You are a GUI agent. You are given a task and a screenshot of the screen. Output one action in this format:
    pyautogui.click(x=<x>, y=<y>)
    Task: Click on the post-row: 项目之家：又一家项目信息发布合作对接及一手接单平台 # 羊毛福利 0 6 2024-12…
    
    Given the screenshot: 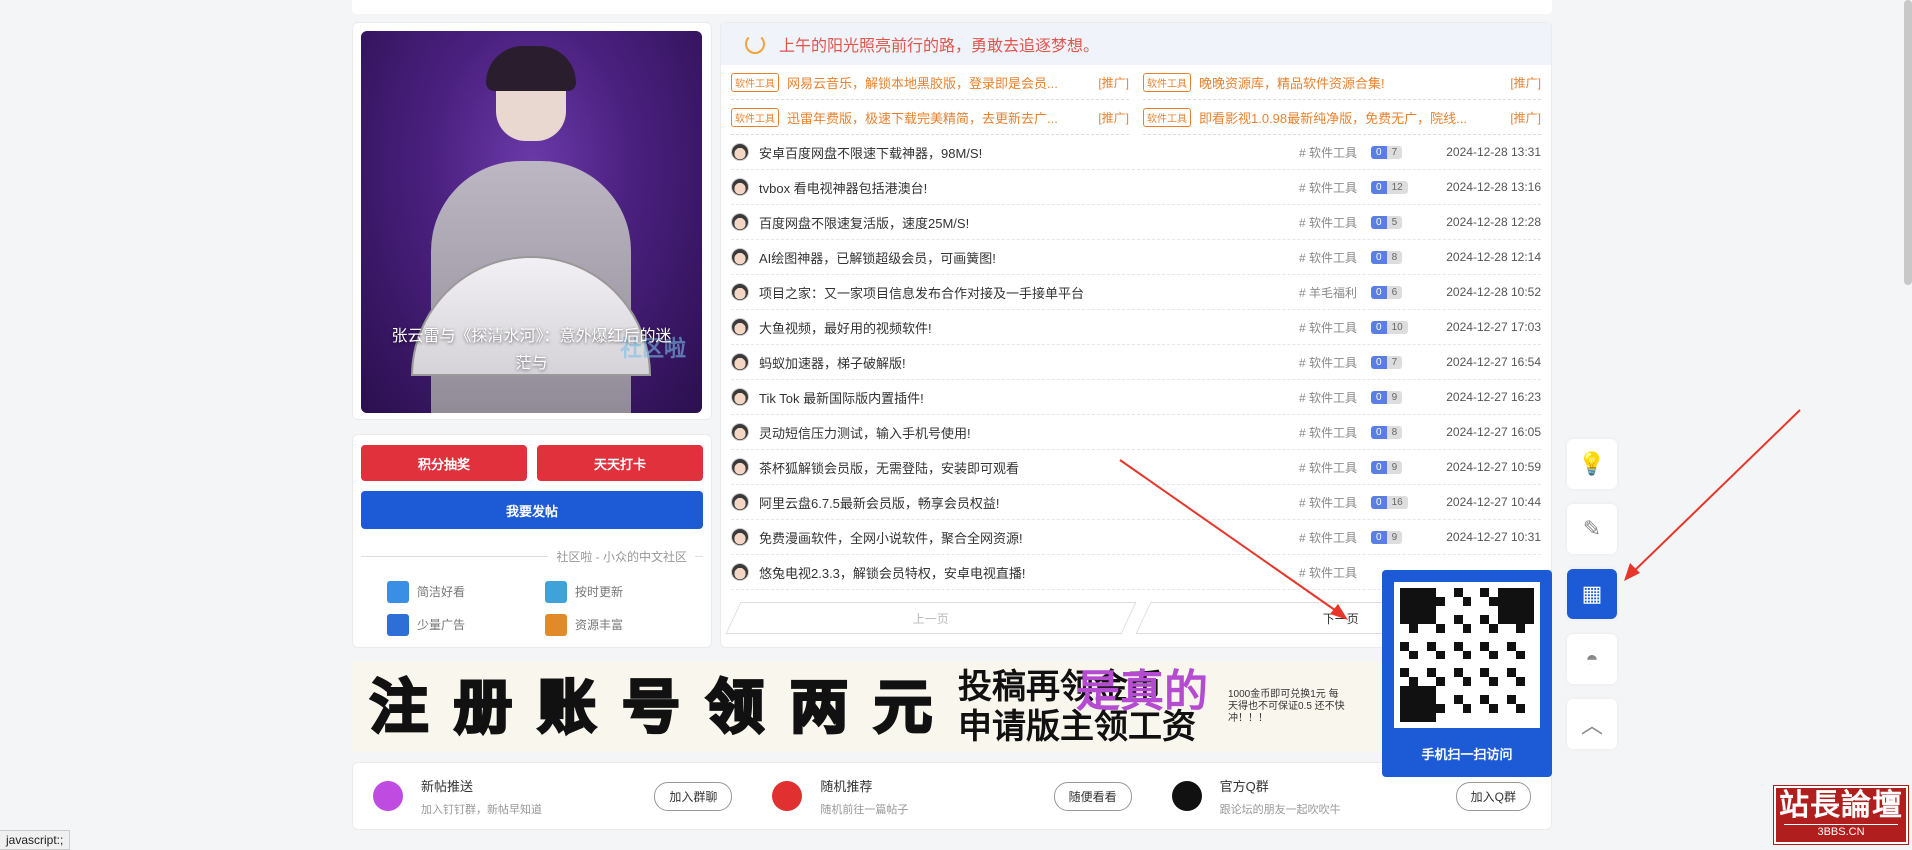 What is the action you would take?
    pyautogui.click(x=1136, y=292)
    